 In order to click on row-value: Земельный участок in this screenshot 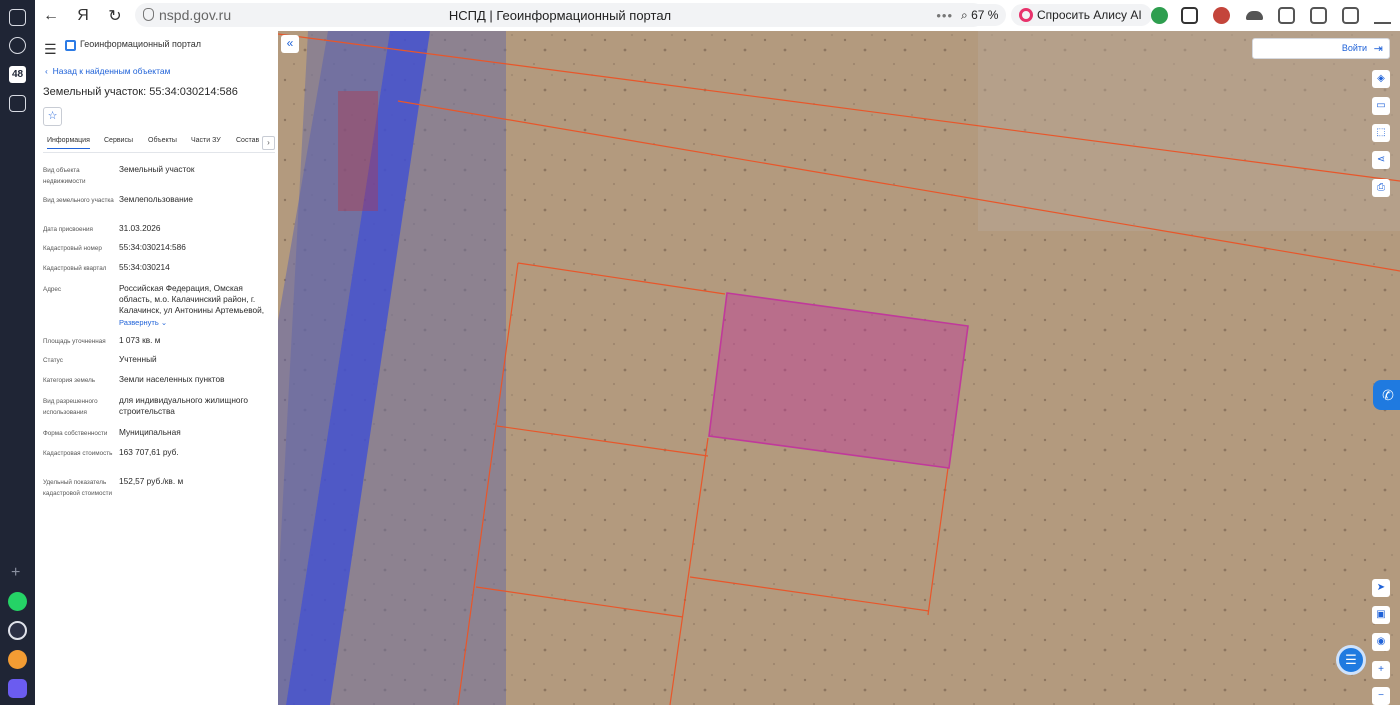, I will do `click(157, 169)`.